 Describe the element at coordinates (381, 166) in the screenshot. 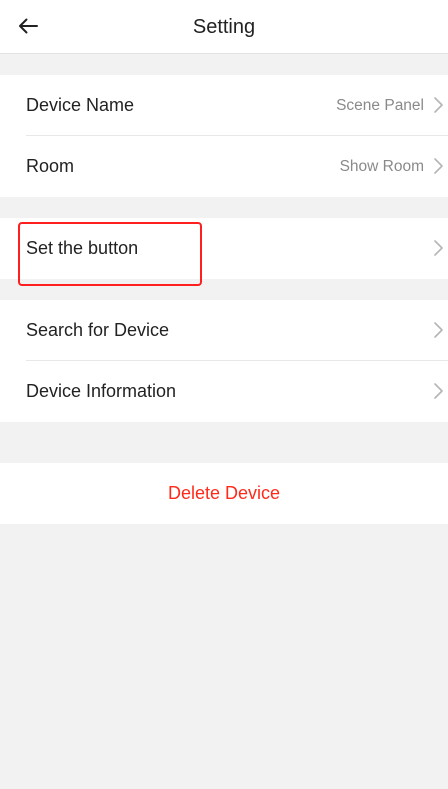

I see `room-value: Show Room` at that location.